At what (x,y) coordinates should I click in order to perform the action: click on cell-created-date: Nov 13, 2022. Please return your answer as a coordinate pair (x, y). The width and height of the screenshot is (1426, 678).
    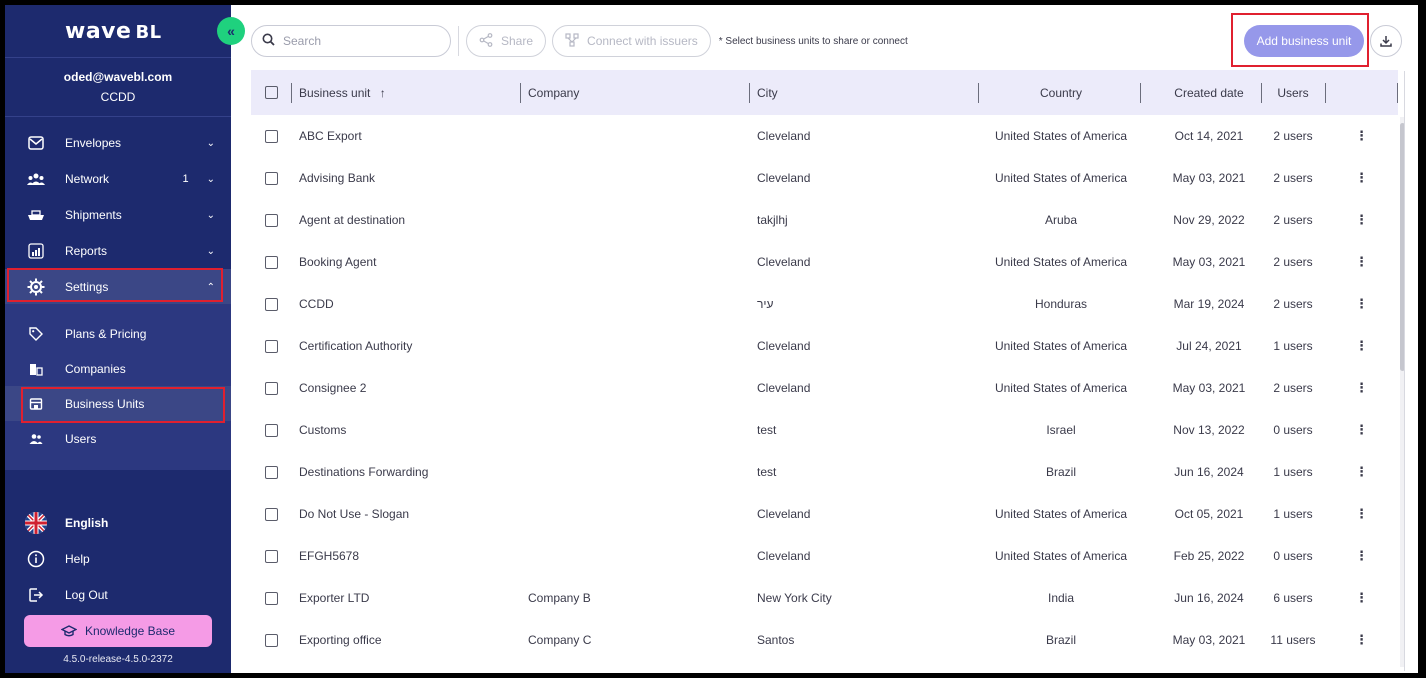
    Looking at the image, I should click on (1209, 430).